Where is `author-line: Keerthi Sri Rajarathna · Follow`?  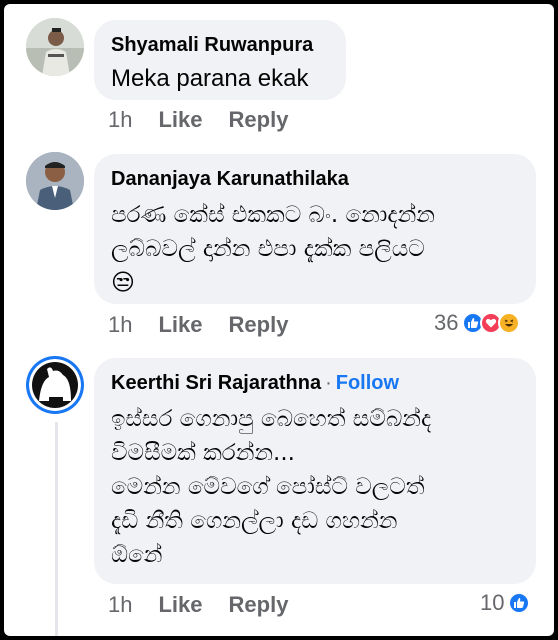
author-line: Keerthi Sri Rajarathna · Follow is located at coordinates (315, 383).